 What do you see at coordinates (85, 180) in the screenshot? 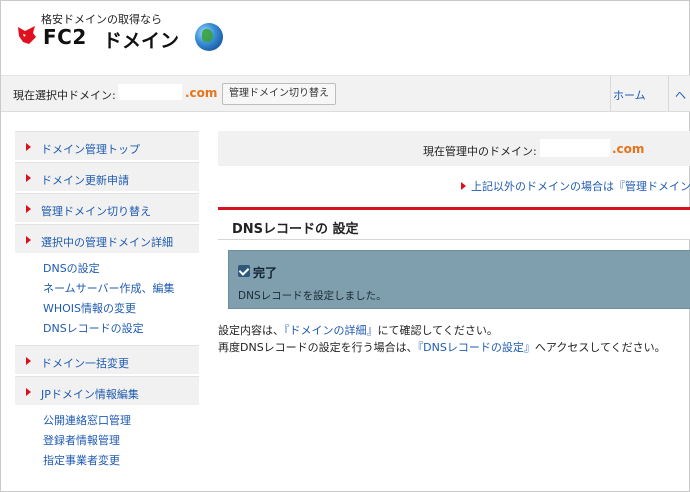
I see `sidebar-item-label: ドメイン更新申請` at bounding box center [85, 180].